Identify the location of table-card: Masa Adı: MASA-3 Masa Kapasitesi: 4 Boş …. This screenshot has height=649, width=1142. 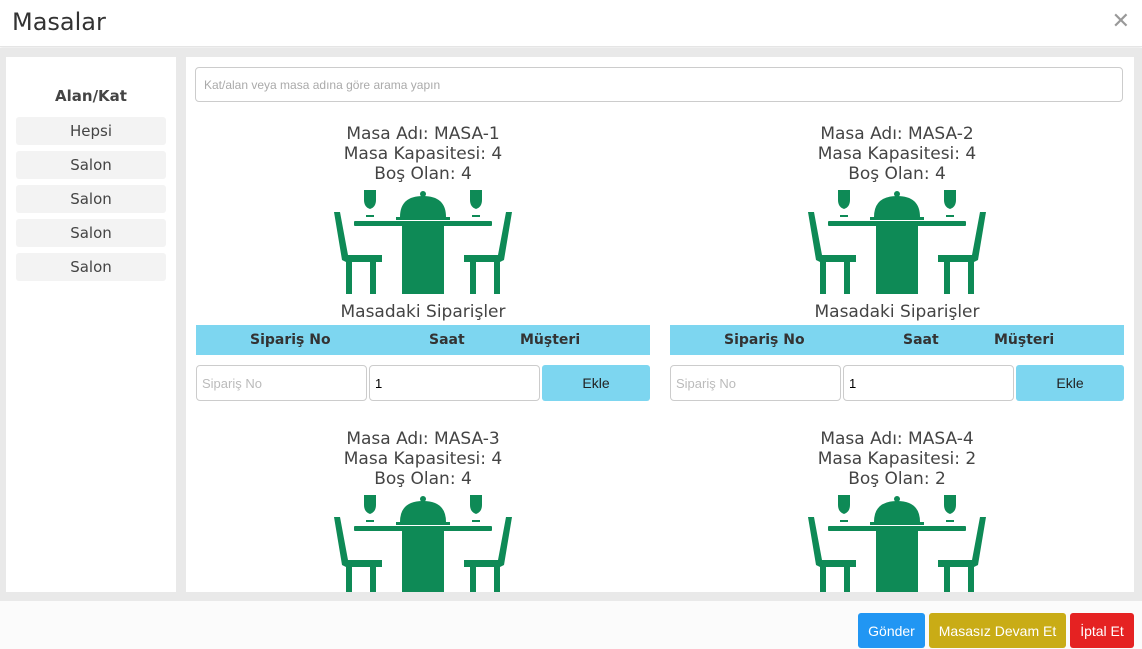
(423, 510).